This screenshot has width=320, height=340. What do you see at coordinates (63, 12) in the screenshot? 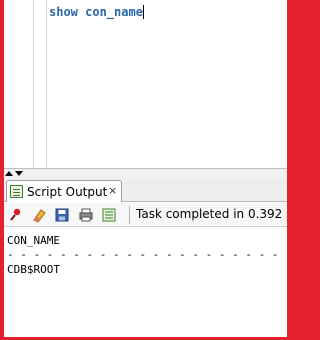
I see `code-keyword: show` at bounding box center [63, 12].